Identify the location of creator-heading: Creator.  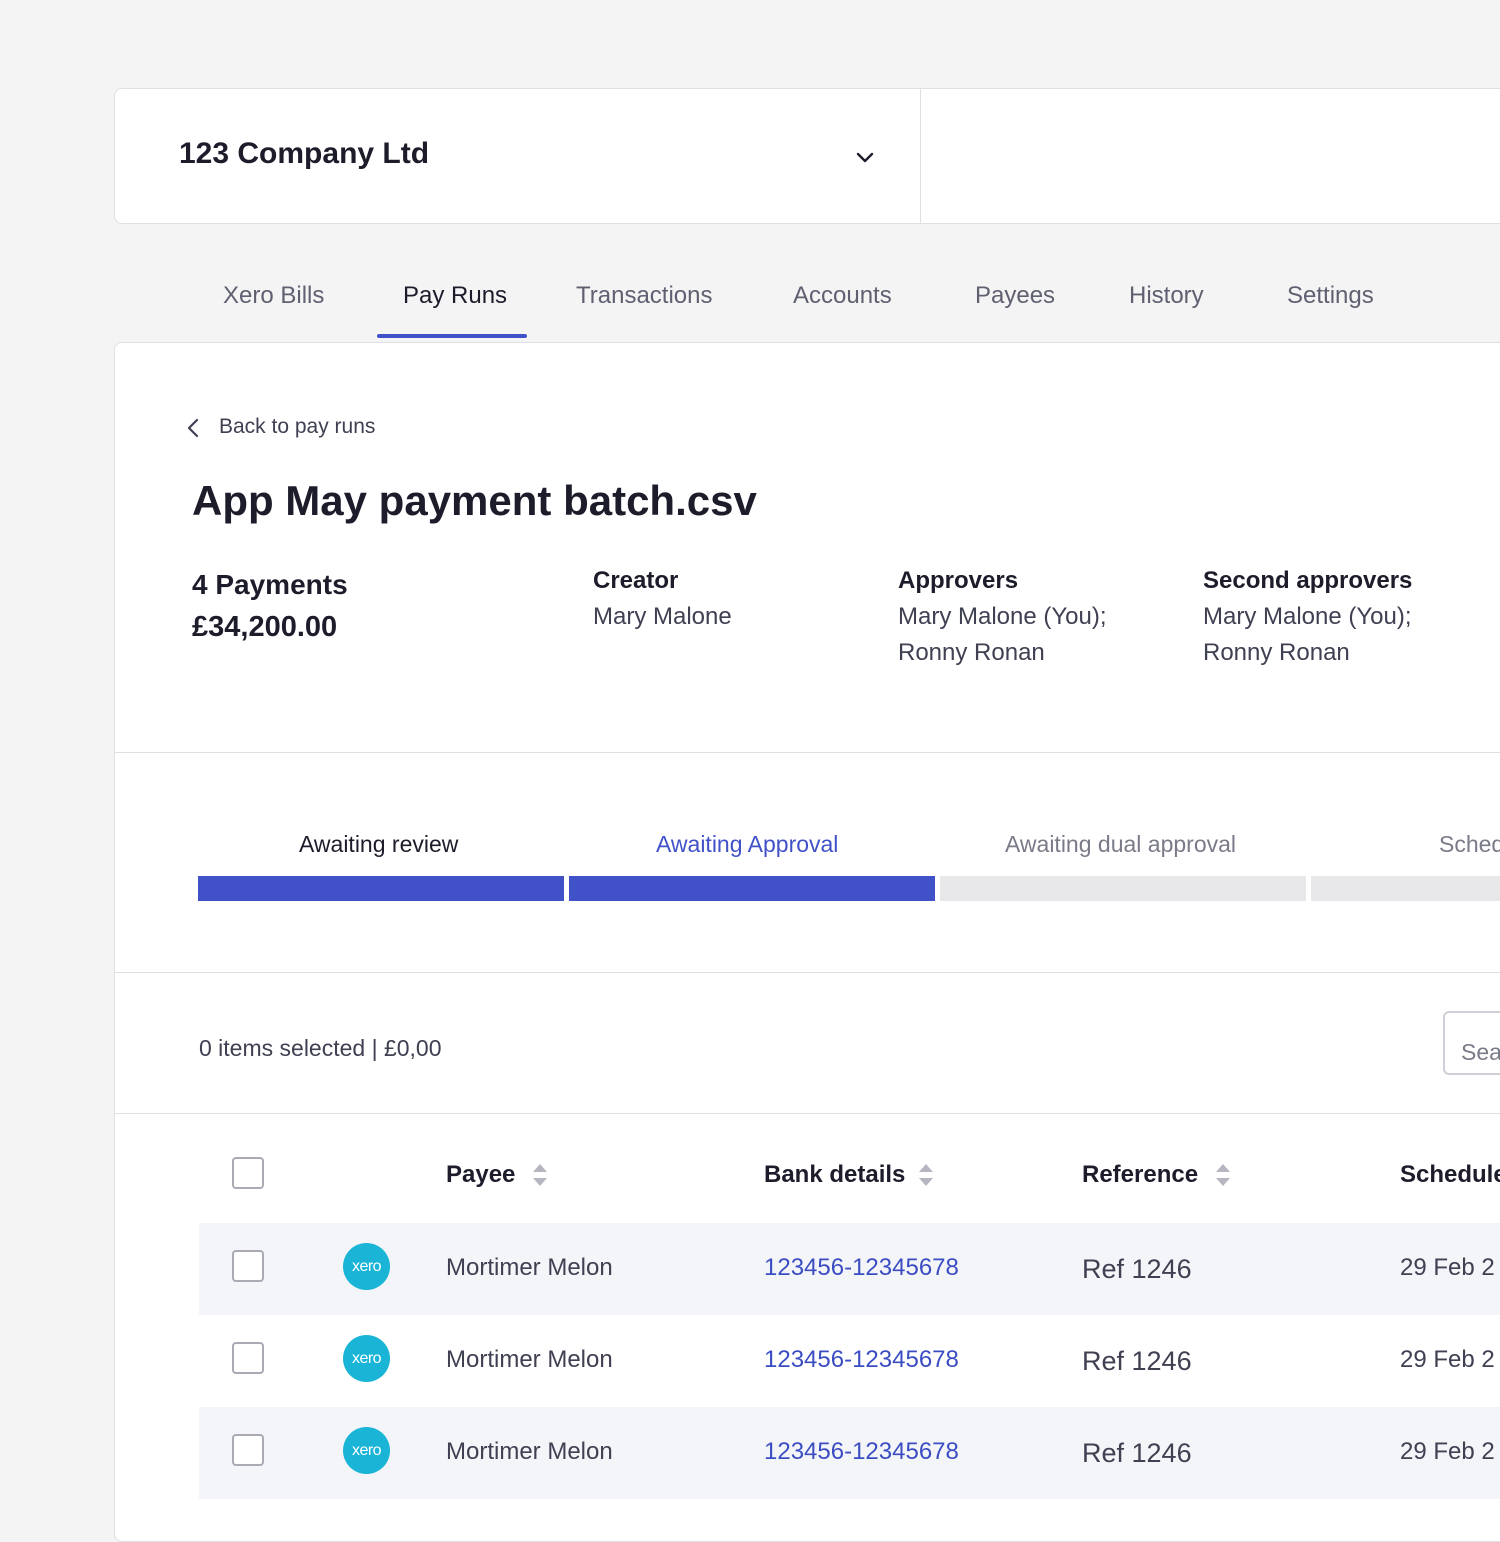
(636, 580).